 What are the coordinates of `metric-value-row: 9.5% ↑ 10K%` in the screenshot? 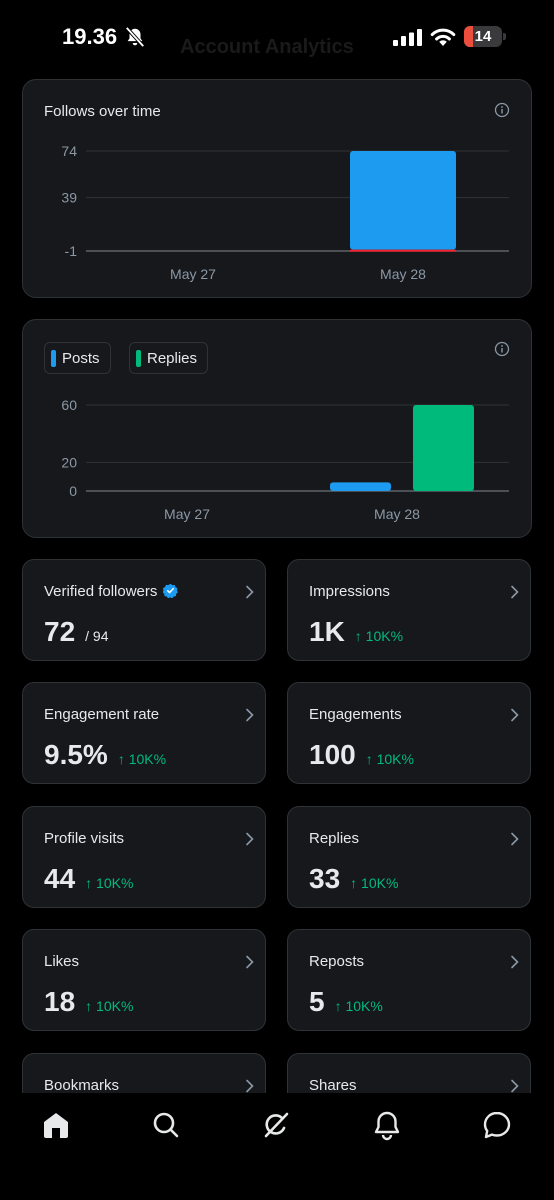 It's located at (105, 755).